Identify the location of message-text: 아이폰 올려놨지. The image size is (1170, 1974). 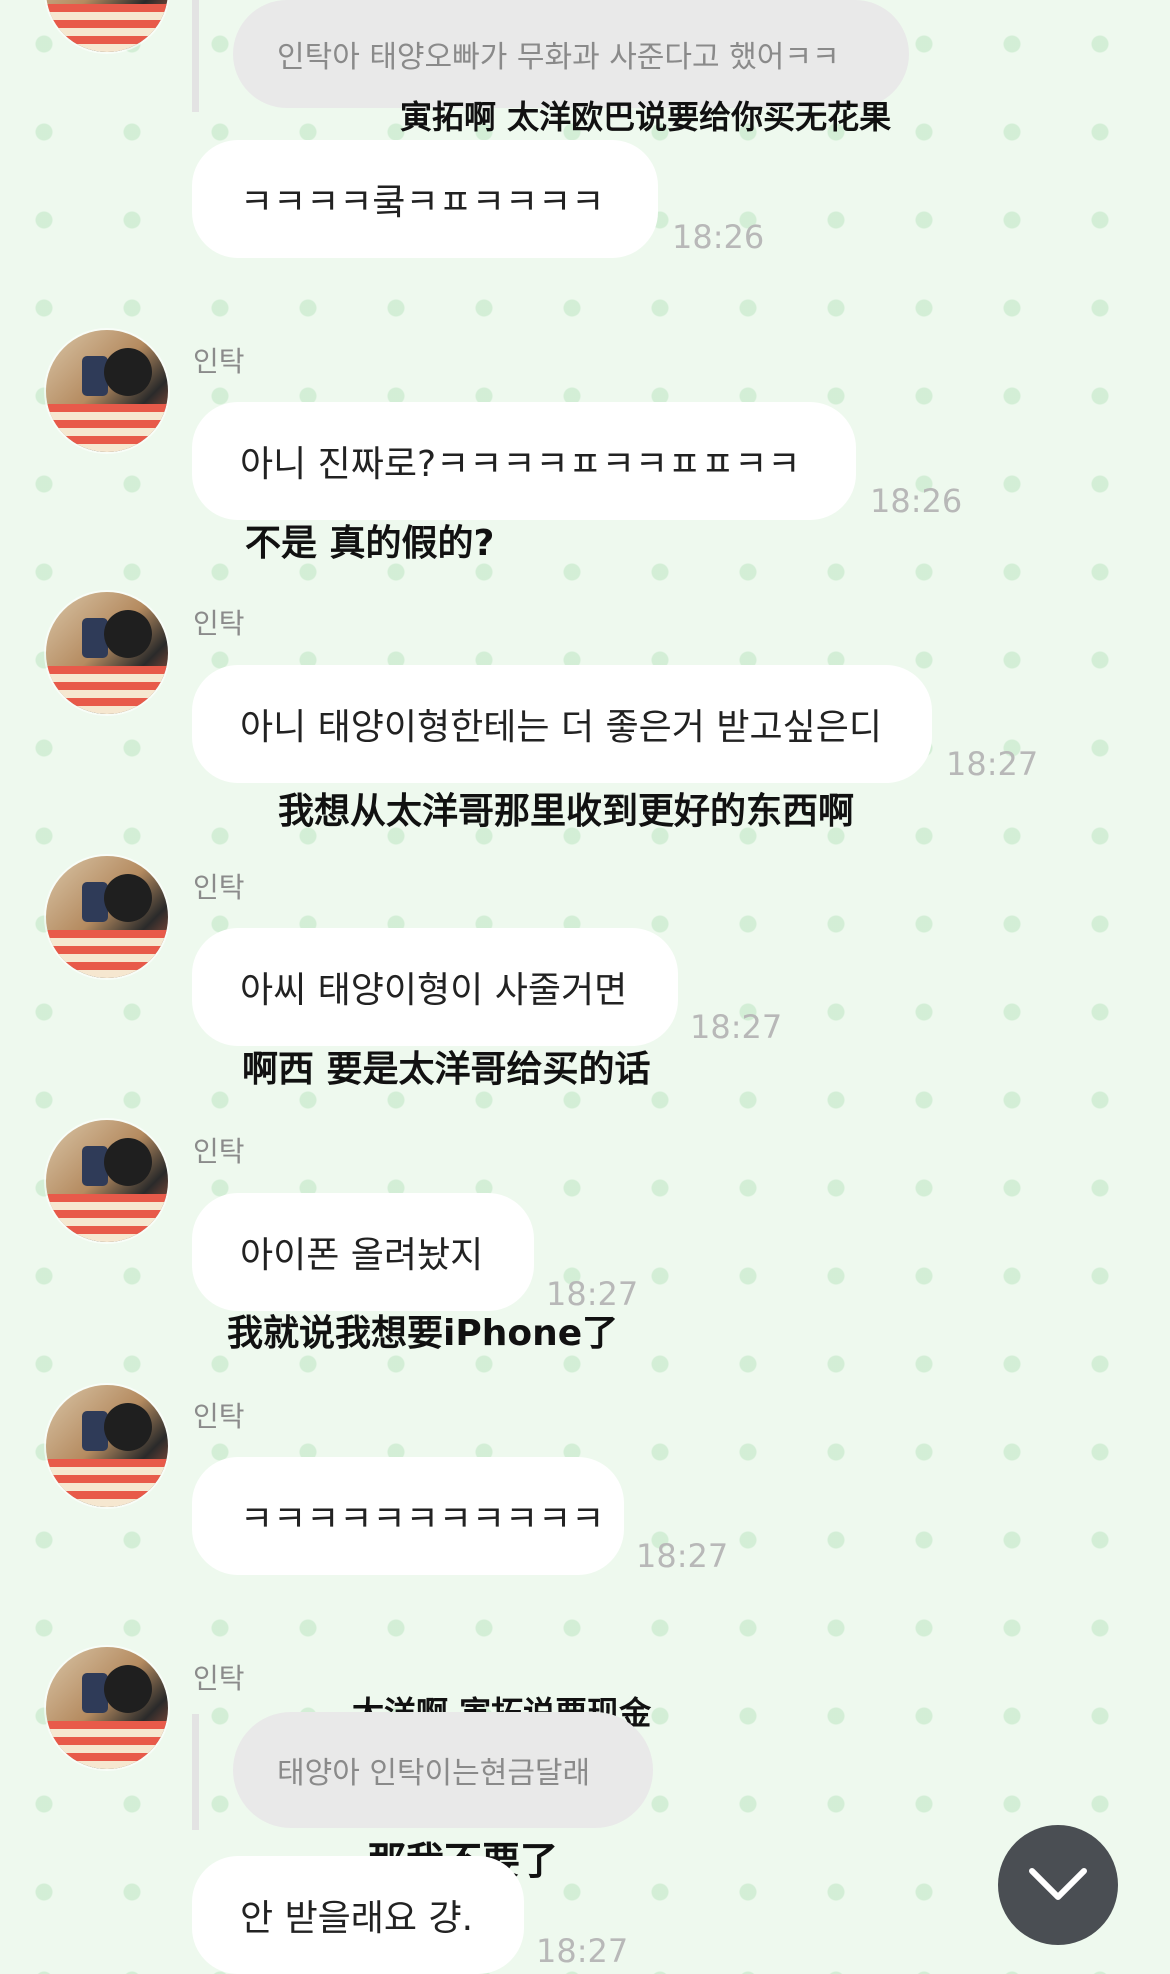
(362, 1255).